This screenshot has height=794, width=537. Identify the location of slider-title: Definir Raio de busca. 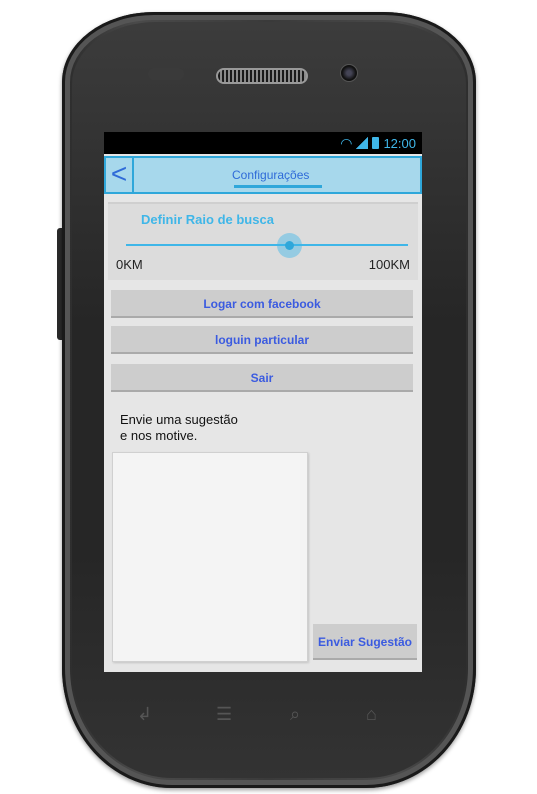
(207, 219).